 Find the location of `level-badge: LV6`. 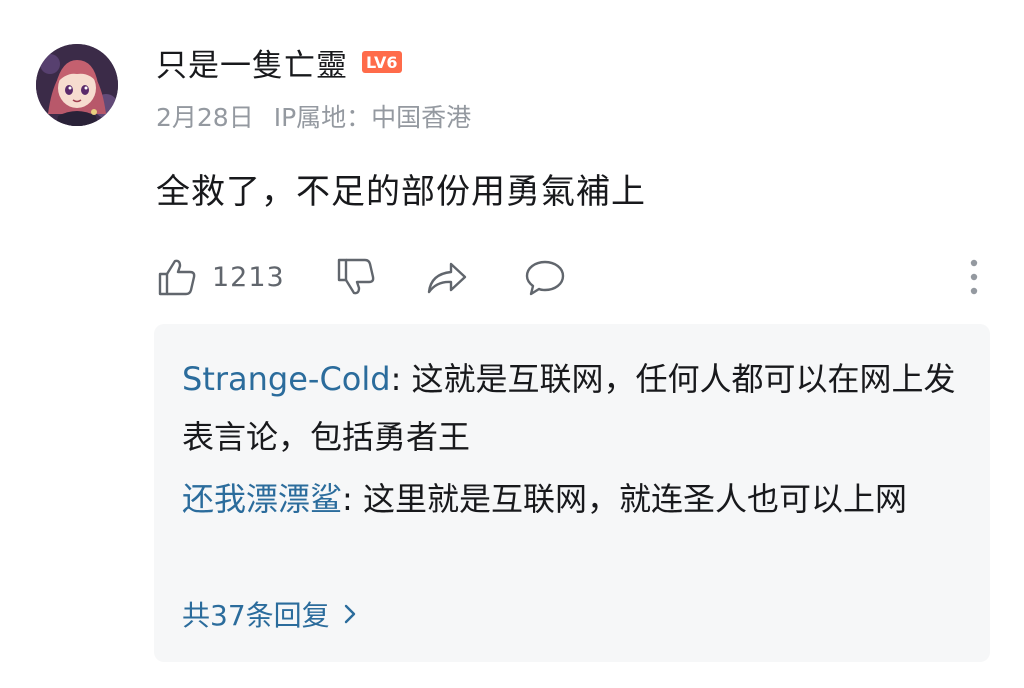

level-badge: LV6 is located at coordinates (382, 62).